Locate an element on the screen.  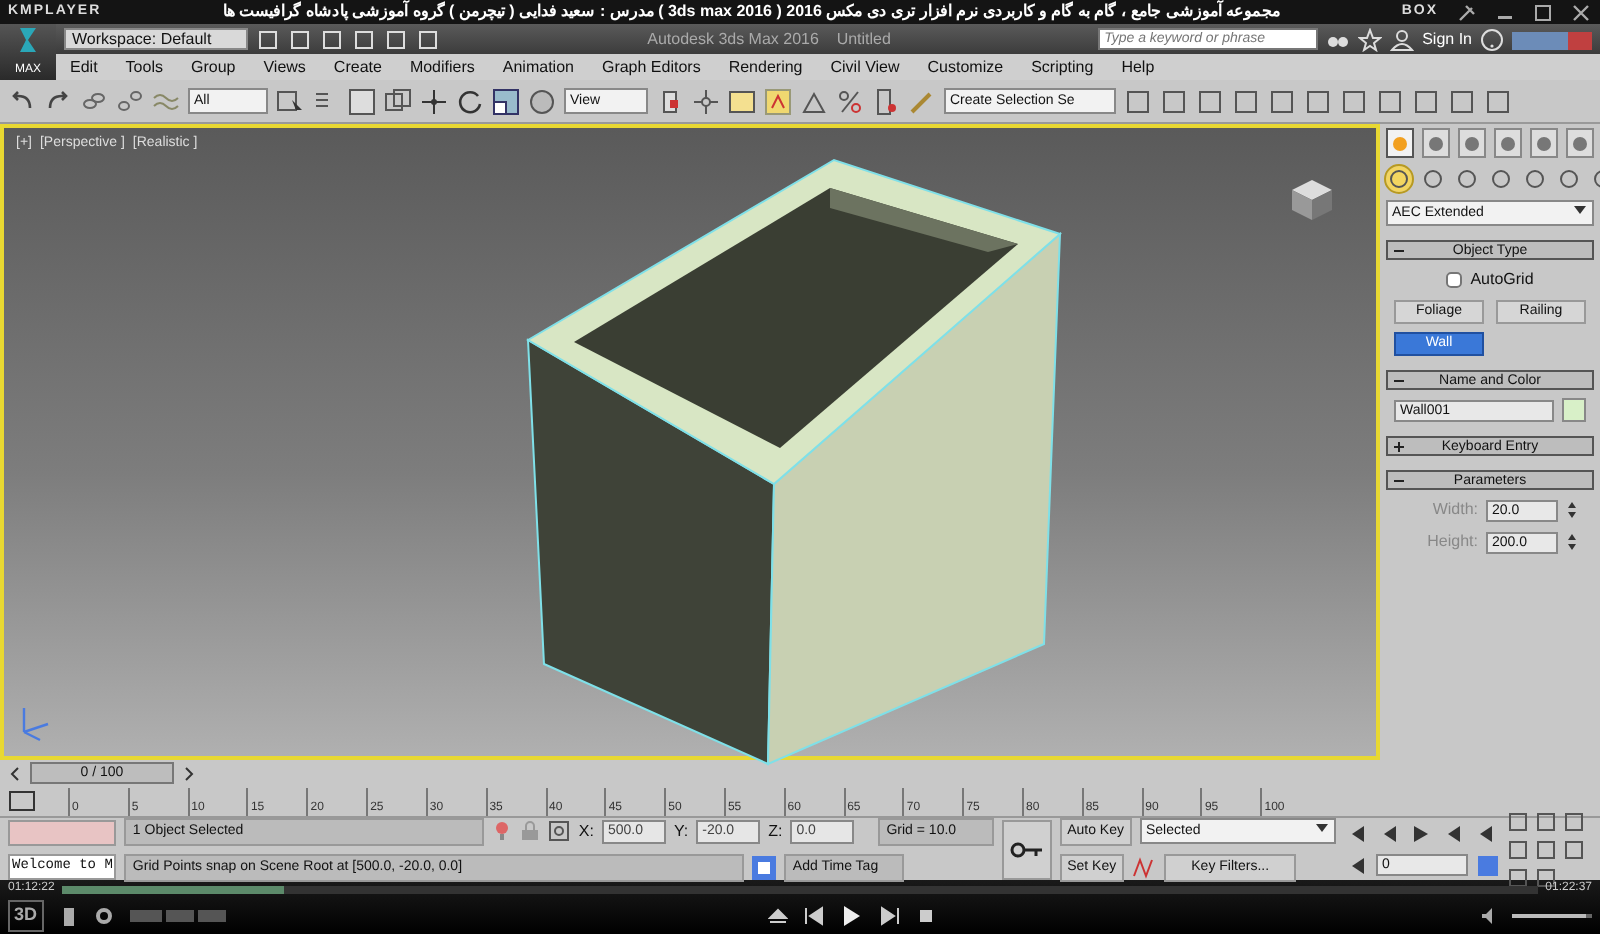
key-tangent-icon is located at coordinates (1144, 867).